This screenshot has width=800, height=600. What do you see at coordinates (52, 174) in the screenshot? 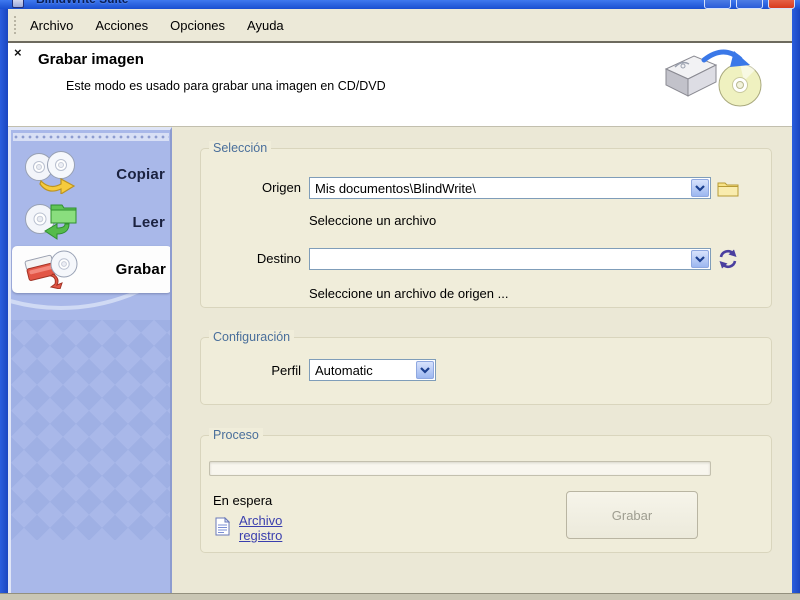
I see `copy-discs-icon` at bounding box center [52, 174].